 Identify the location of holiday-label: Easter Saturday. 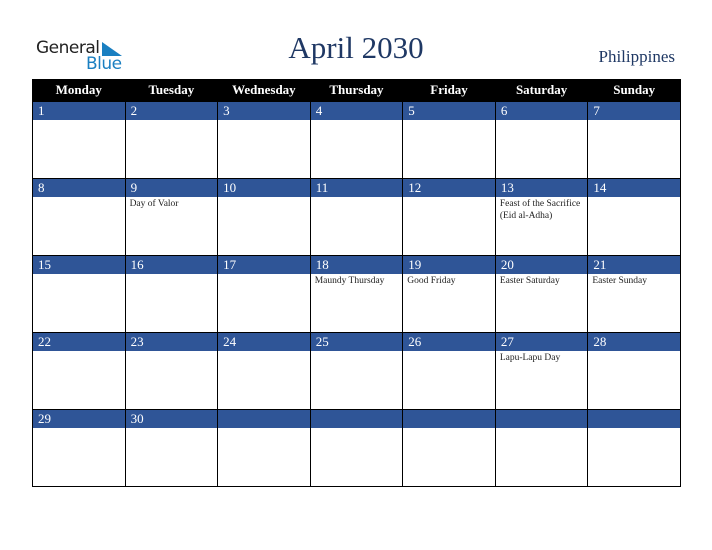
(529, 281).